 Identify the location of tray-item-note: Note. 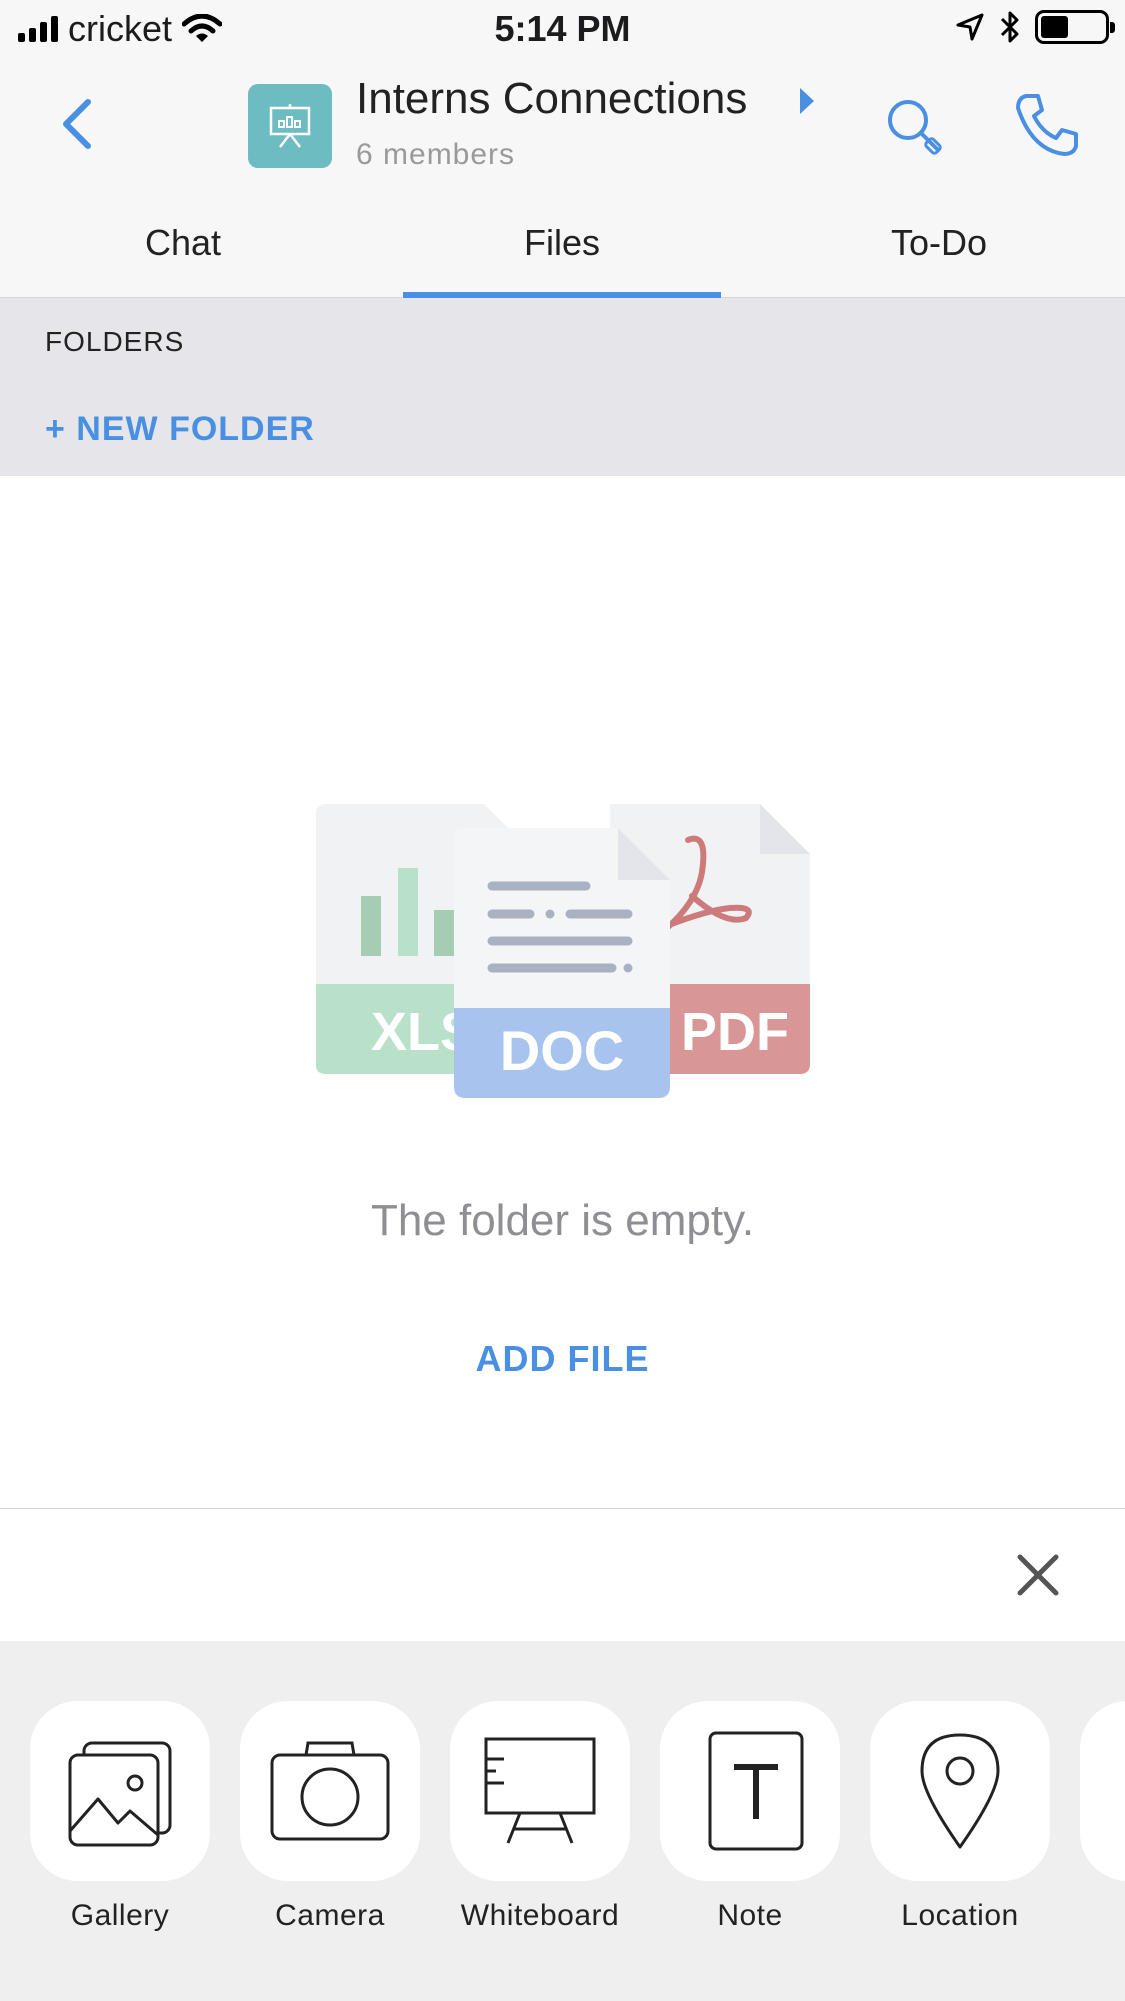
(750, 1816).